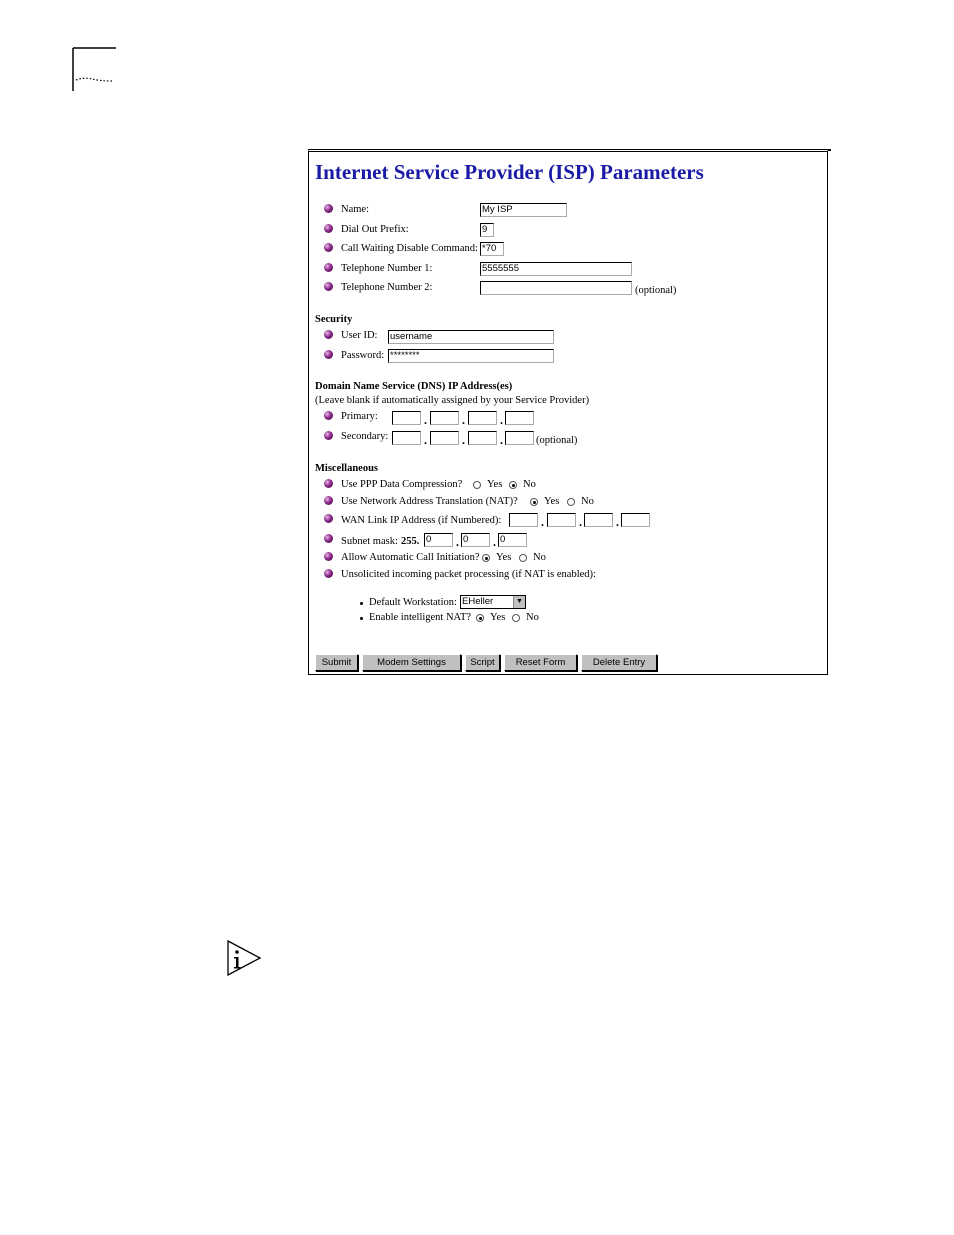 This screenshot has height=1235, width=954. I want to click on subnet-octet-3: 0, so click(475, 540).